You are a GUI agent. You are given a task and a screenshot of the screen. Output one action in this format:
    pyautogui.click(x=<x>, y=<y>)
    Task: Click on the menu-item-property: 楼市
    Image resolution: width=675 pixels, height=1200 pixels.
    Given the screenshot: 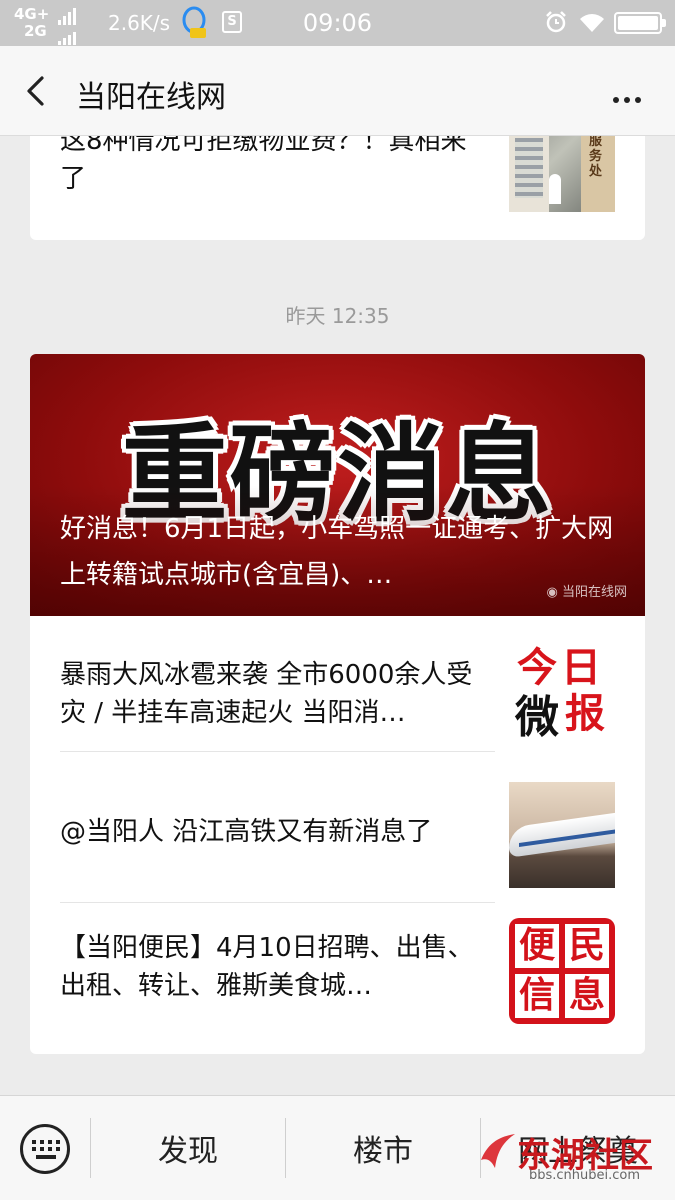 What is the action you would take?
    pyautogui.click(x=383, y=1148)
    